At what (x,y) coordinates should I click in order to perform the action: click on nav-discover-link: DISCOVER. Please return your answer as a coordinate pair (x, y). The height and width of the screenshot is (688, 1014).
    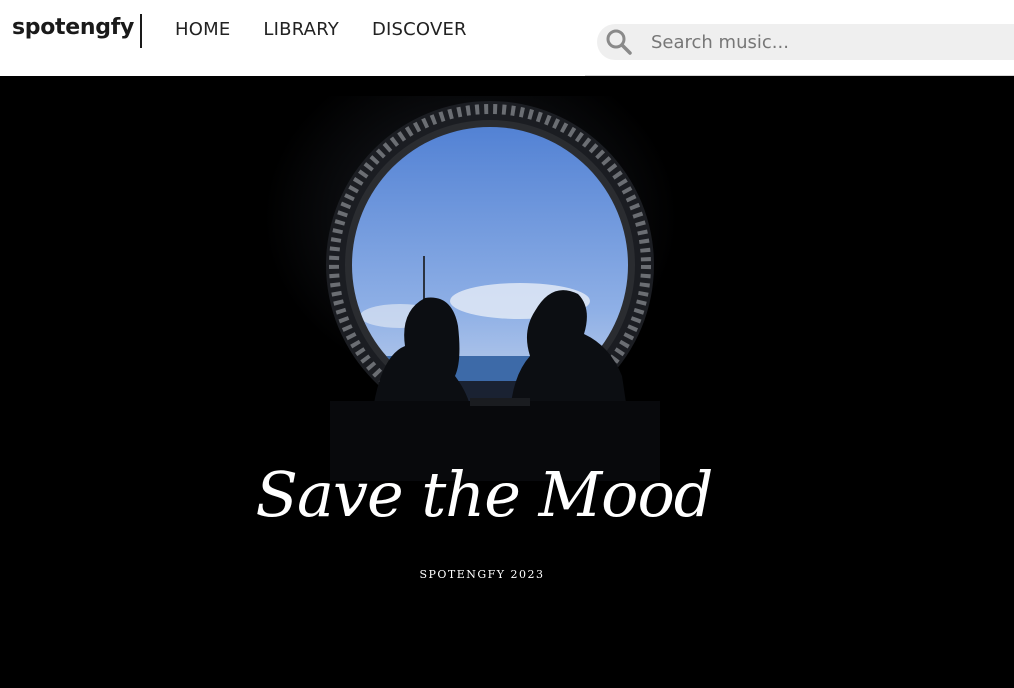
    Looking at the image, I should click on (419, 29).